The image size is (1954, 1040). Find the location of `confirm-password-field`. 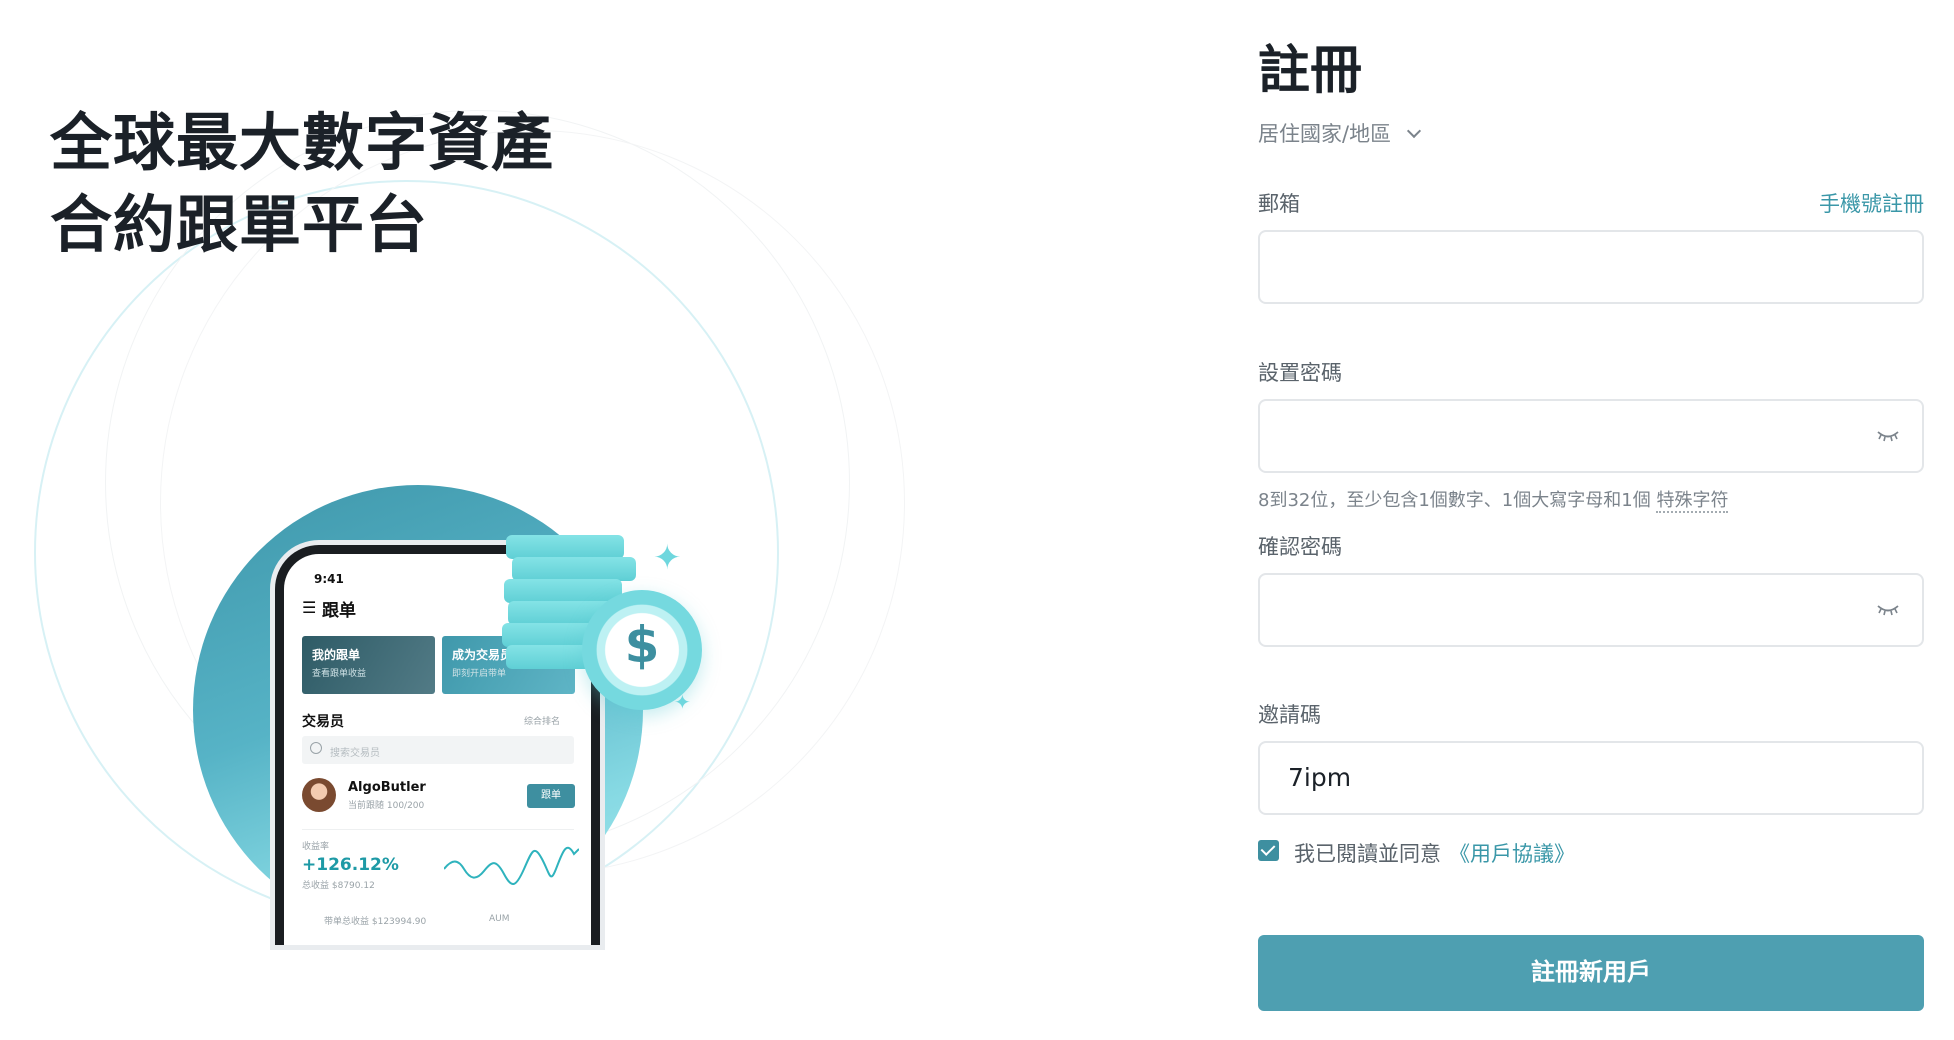

confirm-password-field is located at coordinates (1591, 610).